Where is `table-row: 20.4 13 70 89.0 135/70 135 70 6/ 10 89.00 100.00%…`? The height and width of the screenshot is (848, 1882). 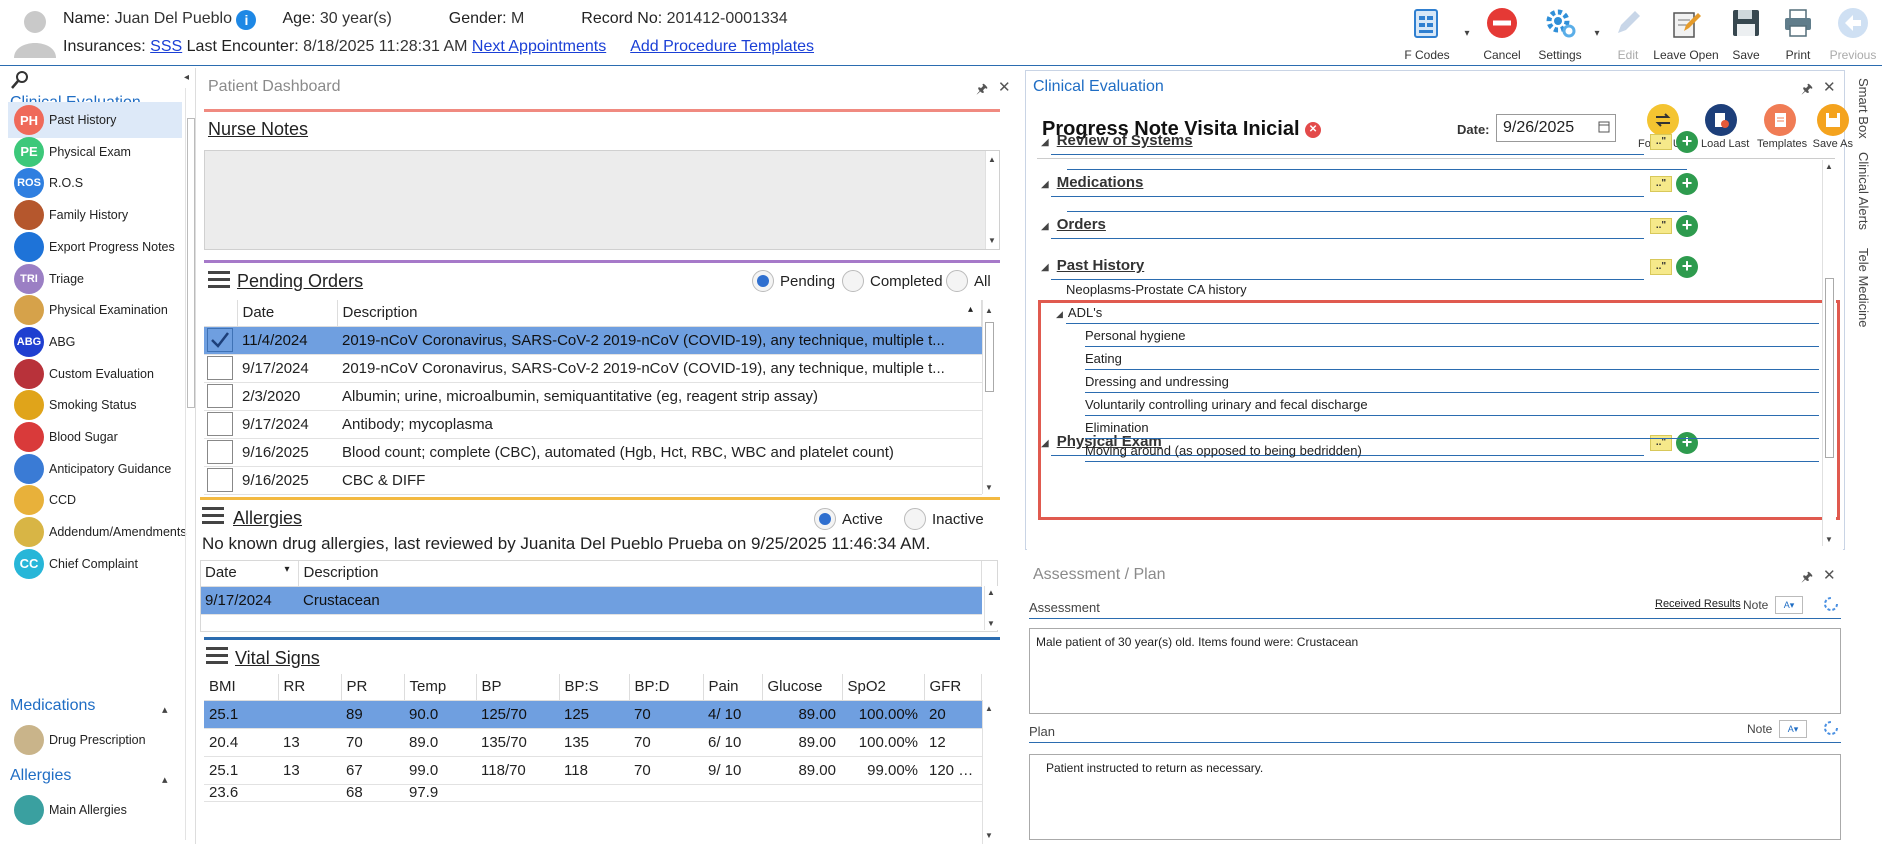 table-row: 20.4 13 70 89.0 135/70 135 70 6/ 10 89.00 100.00%… is located at coordinates (593, 742).